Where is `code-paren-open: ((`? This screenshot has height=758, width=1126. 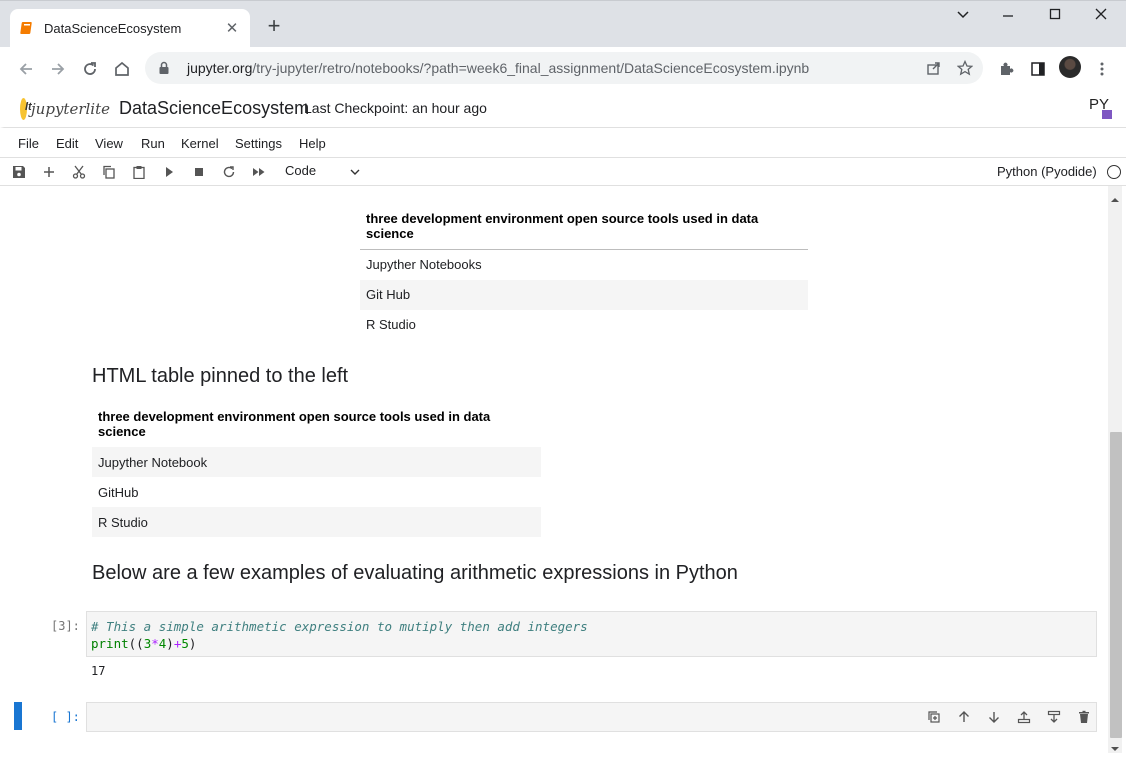 code-paren-open: (( is located at coordinates (136, 643).